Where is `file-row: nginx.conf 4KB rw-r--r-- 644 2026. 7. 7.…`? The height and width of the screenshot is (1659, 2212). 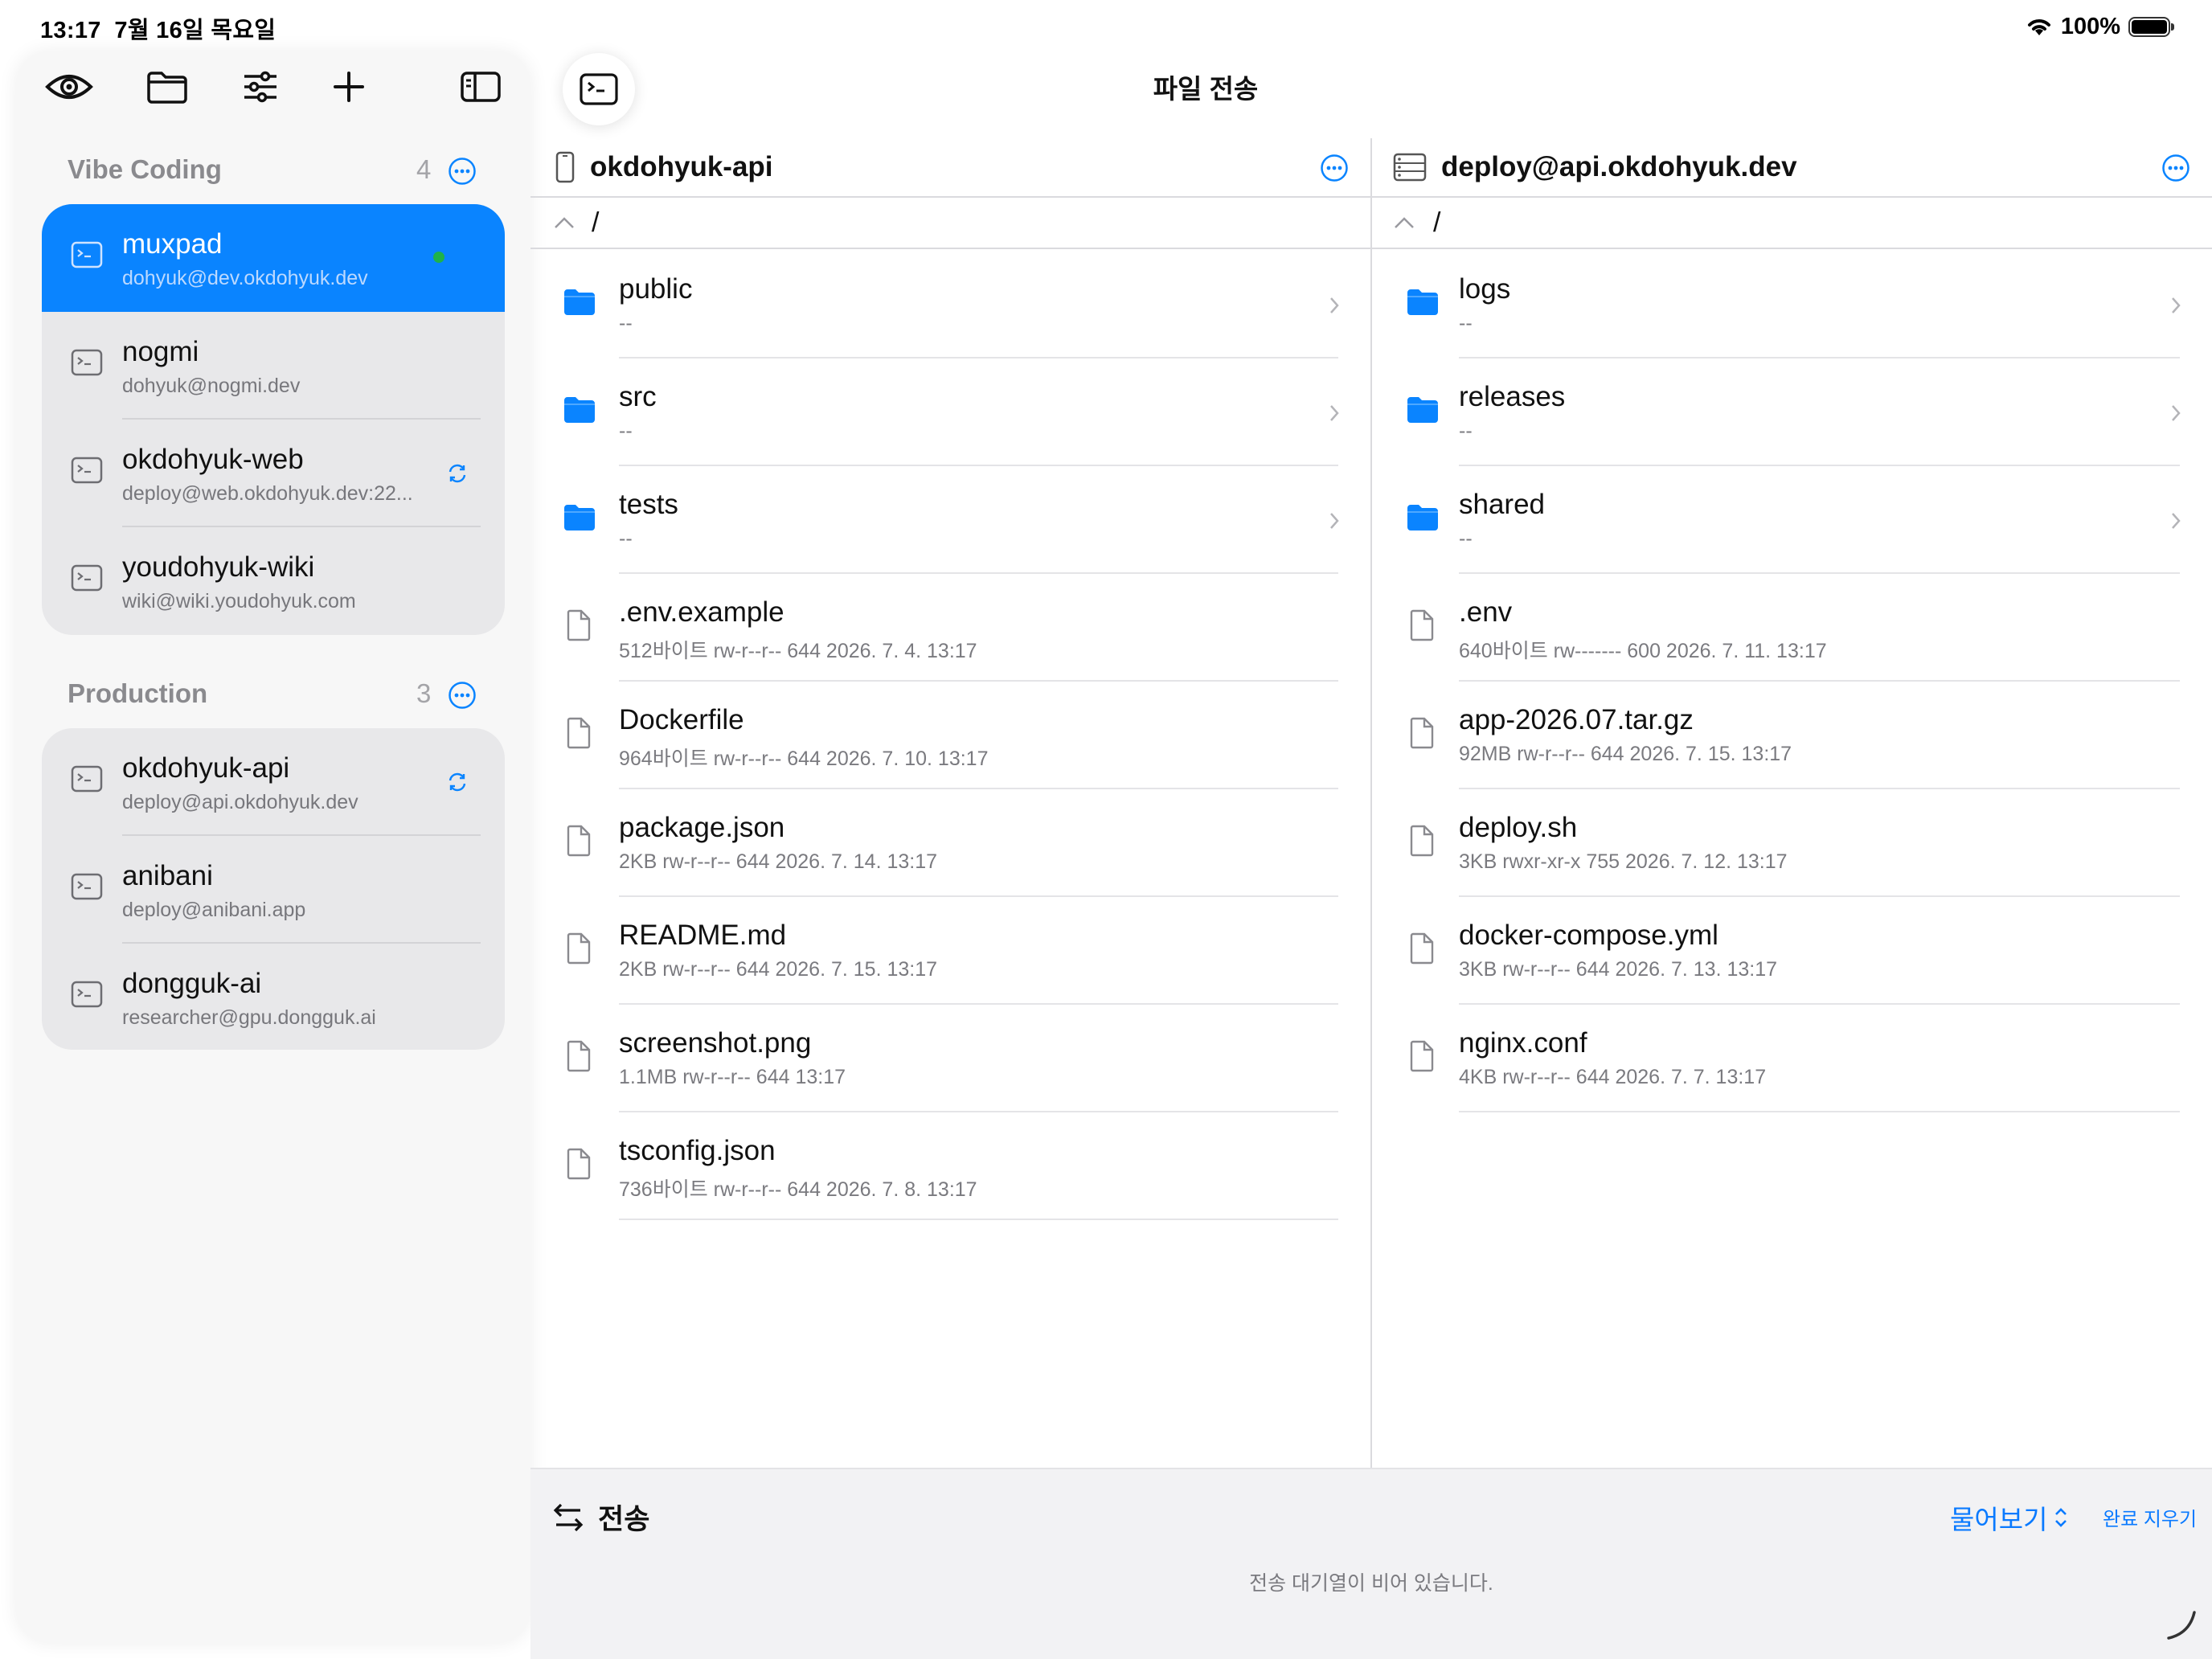
file-row: nginx.conf 4KB rw-r--r-- 644 2026. 7. 7.… is located at coordinates (1792, 1058).